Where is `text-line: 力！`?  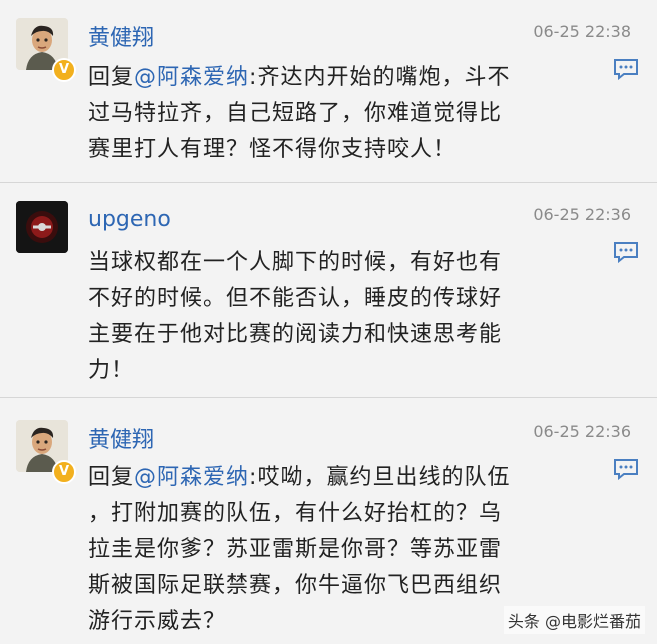
text-line: 力！ is located at coordinates (111, 370).